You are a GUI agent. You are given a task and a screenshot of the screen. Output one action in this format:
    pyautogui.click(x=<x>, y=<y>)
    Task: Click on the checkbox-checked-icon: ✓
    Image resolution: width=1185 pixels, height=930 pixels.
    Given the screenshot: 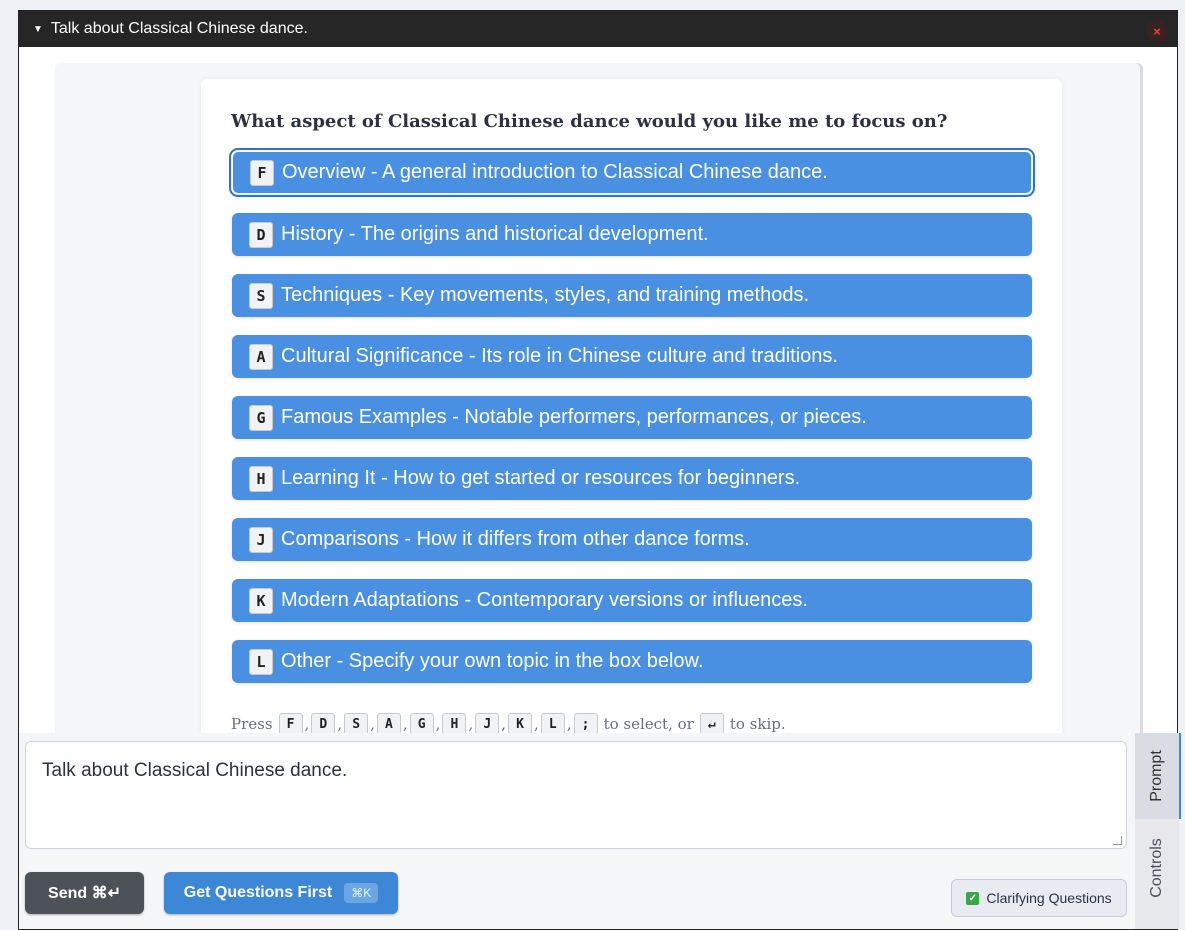 What is the action you would take?
    pyautogui.click(x=973, y=898)
    